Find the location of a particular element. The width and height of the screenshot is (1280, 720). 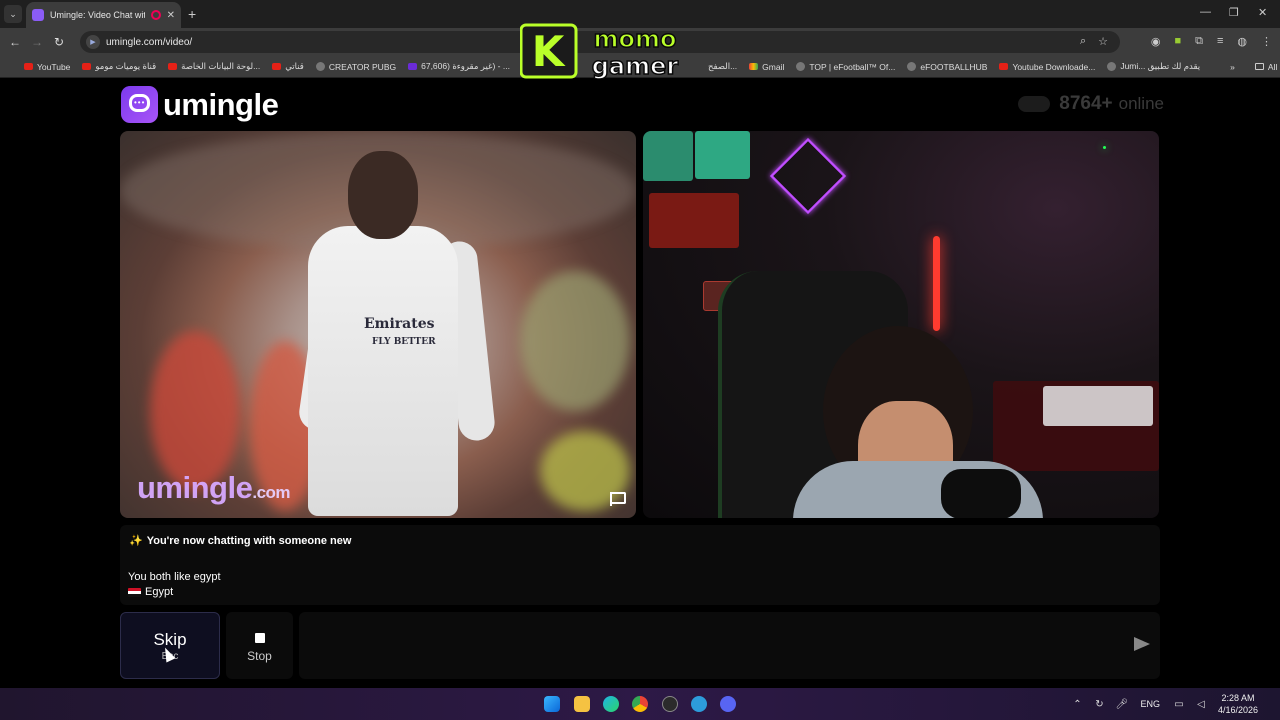

cn-icon is located at coordinates (320, 66).